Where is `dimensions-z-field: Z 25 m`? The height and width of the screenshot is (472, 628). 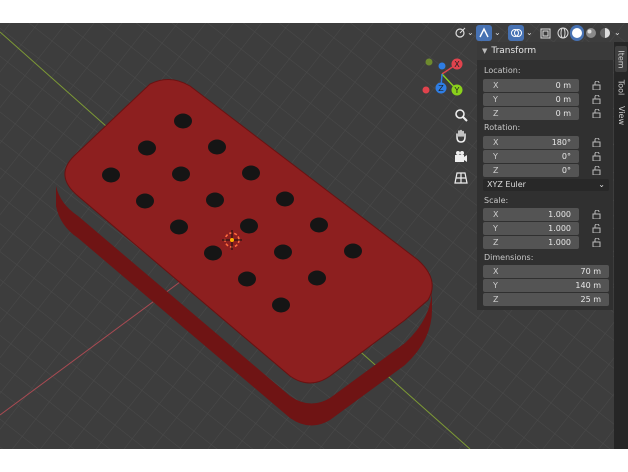
dimensions-z-field: Z 25 m is located at coordinates (546, 299).